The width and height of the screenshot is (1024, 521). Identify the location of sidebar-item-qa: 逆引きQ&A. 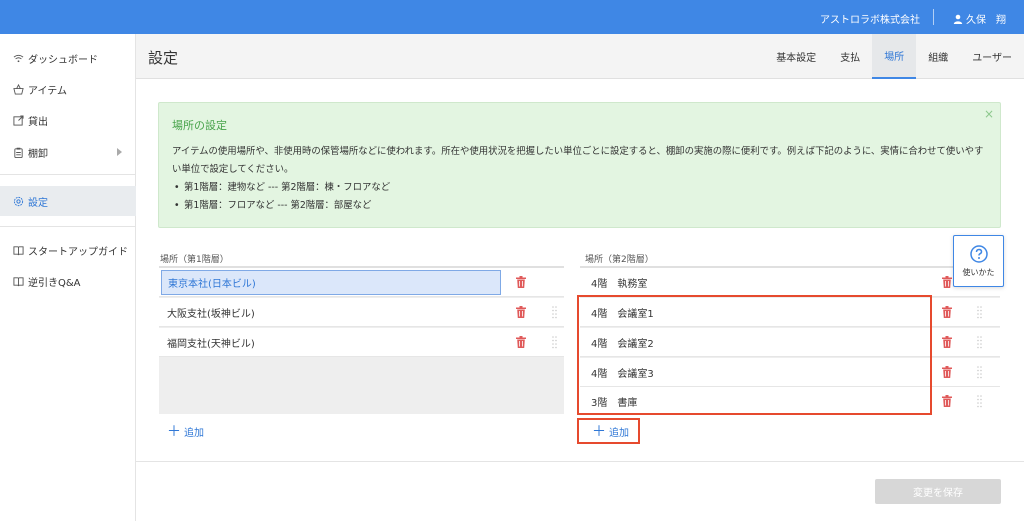
(68, 281).